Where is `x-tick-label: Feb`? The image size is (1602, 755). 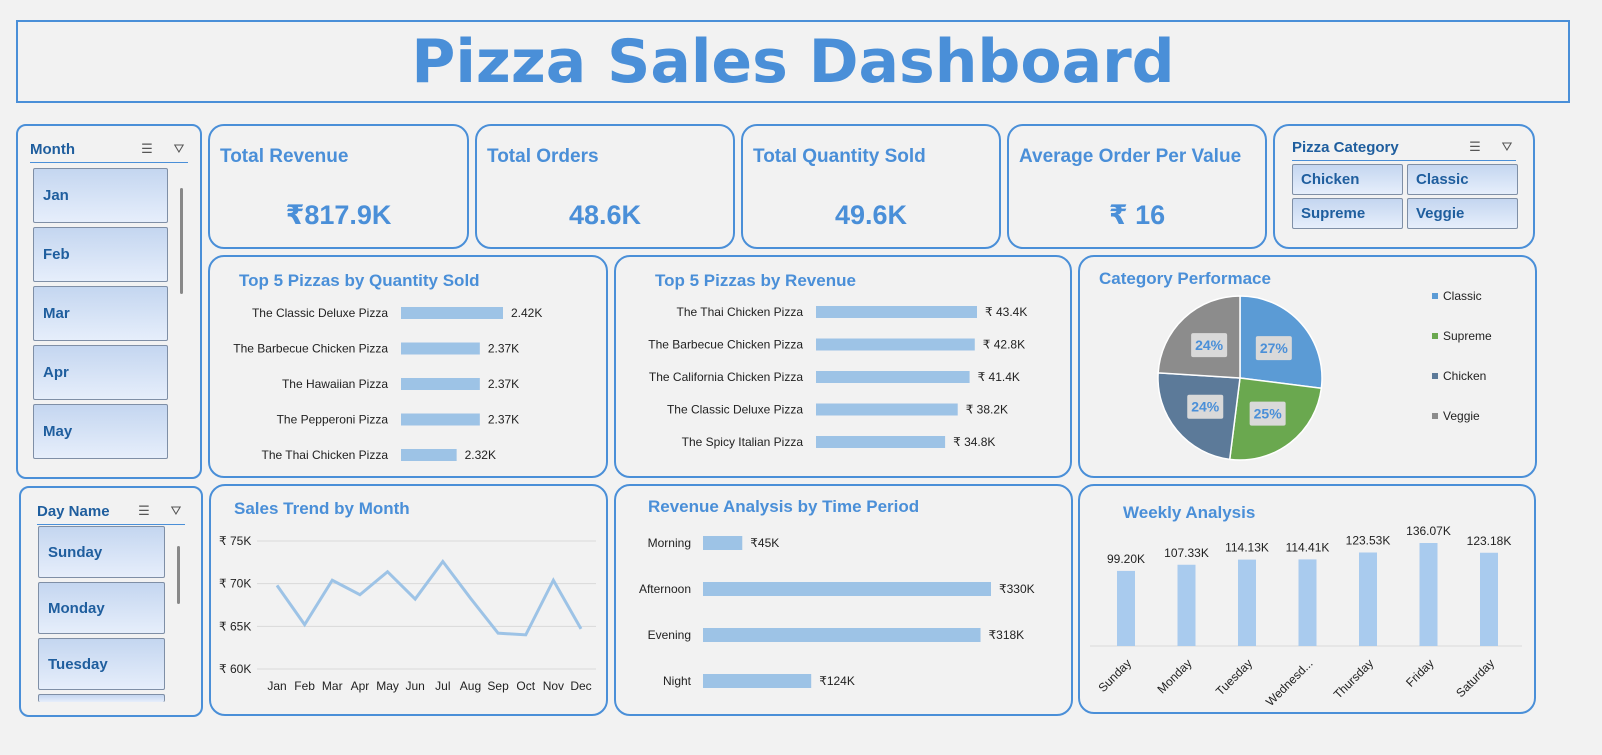
x-tick-label: Feb is located at coordinates (304, 686).